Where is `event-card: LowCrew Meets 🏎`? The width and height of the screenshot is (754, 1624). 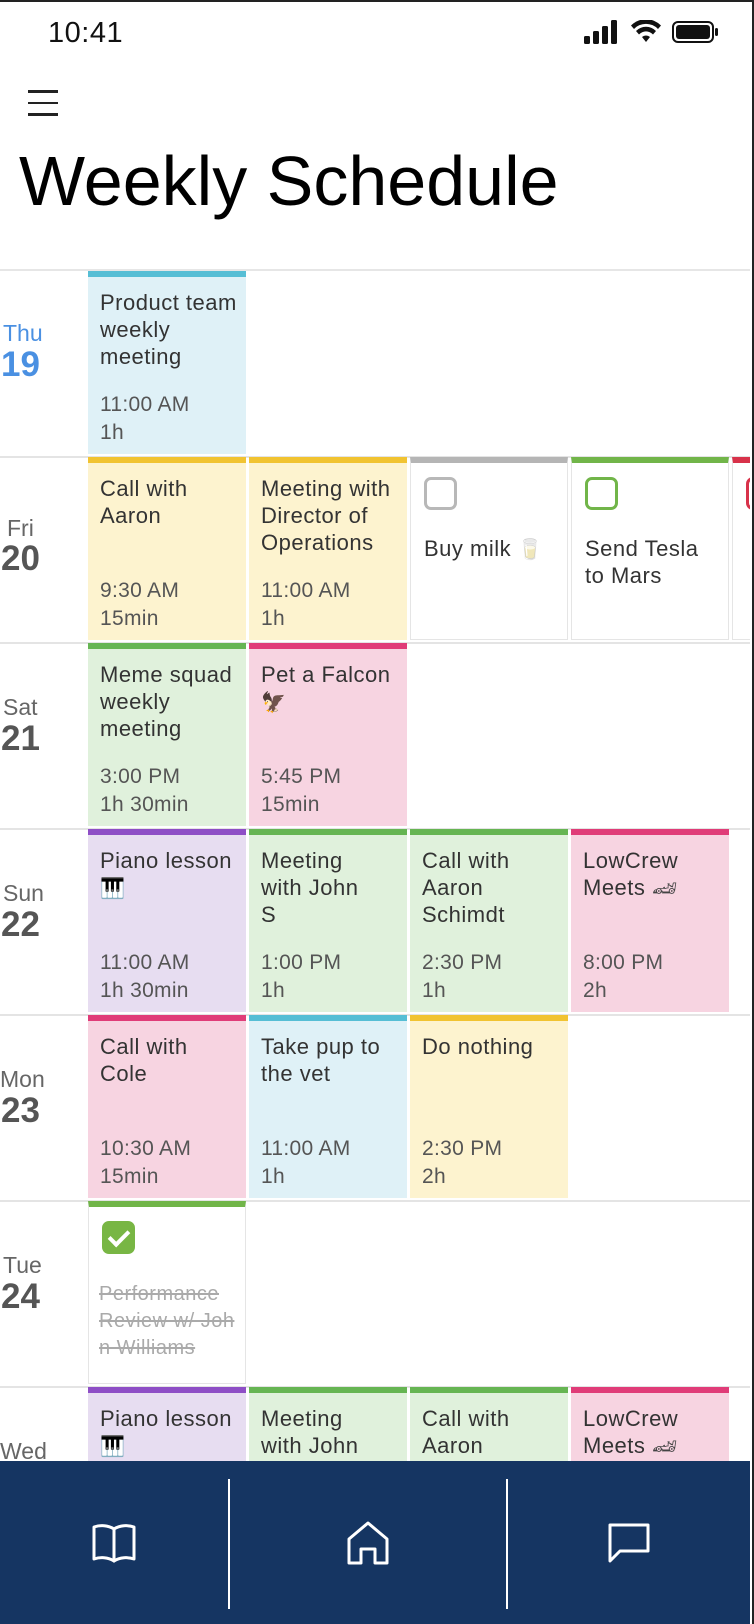 event-card: LowCrew Meets 🏎 is located at coordinates (650, 1425).